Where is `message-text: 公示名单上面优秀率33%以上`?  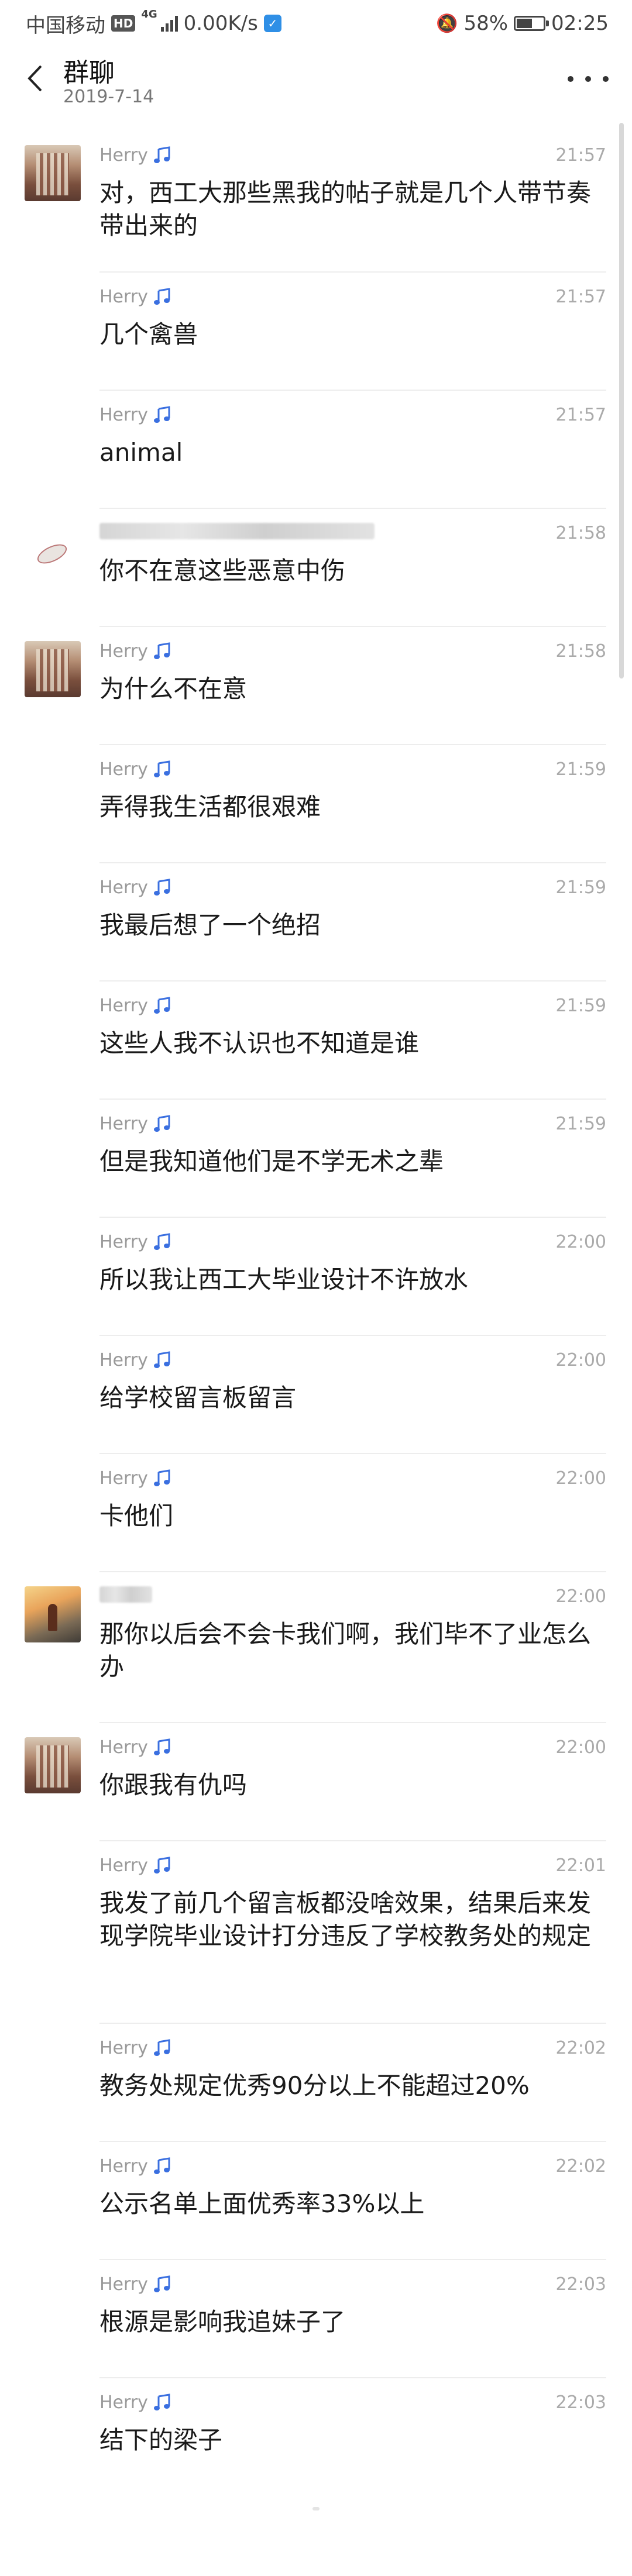 message-text: 公示名单上面优秀率33%以上 is located at coordinates (351, 2204).